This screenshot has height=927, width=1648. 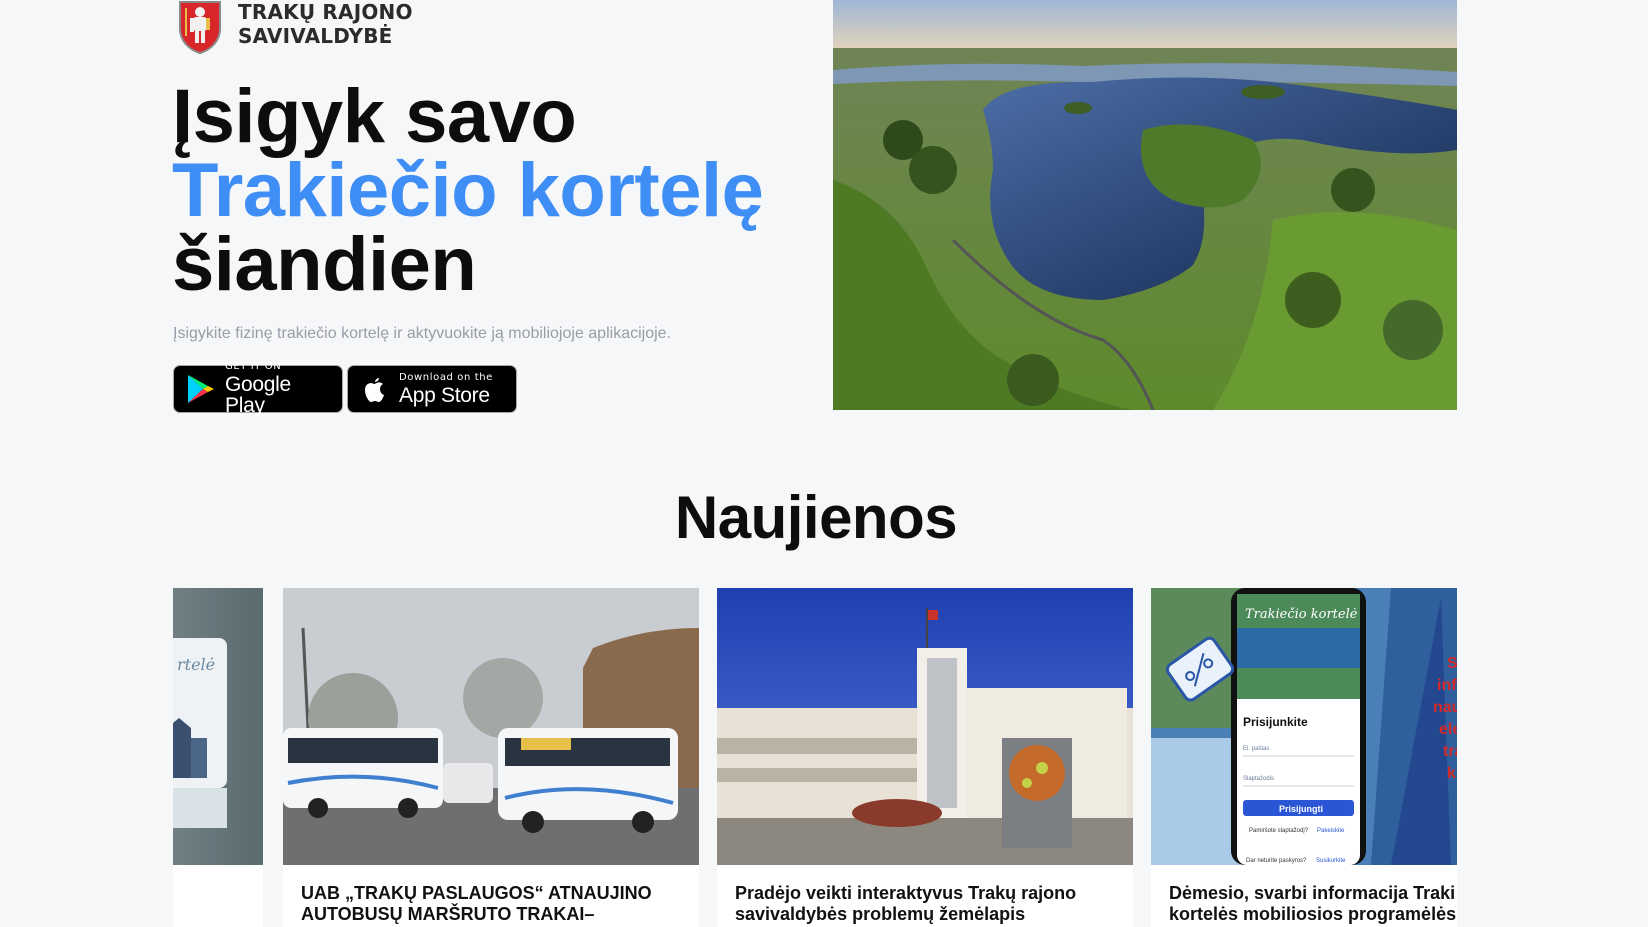 I want to click on app-store-button: Download on the App Store, so click(x=432, y=389).